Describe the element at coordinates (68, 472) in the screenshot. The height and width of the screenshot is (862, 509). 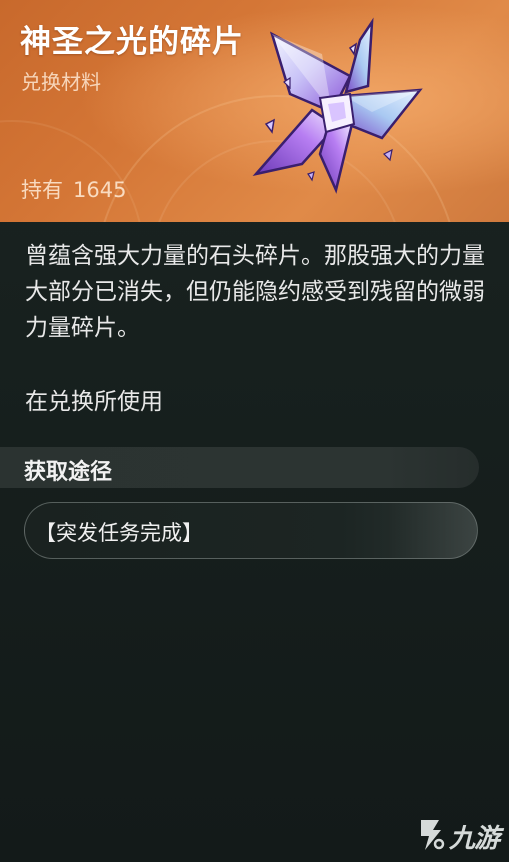
I see `sources-section-title: 获取途径` at that location.